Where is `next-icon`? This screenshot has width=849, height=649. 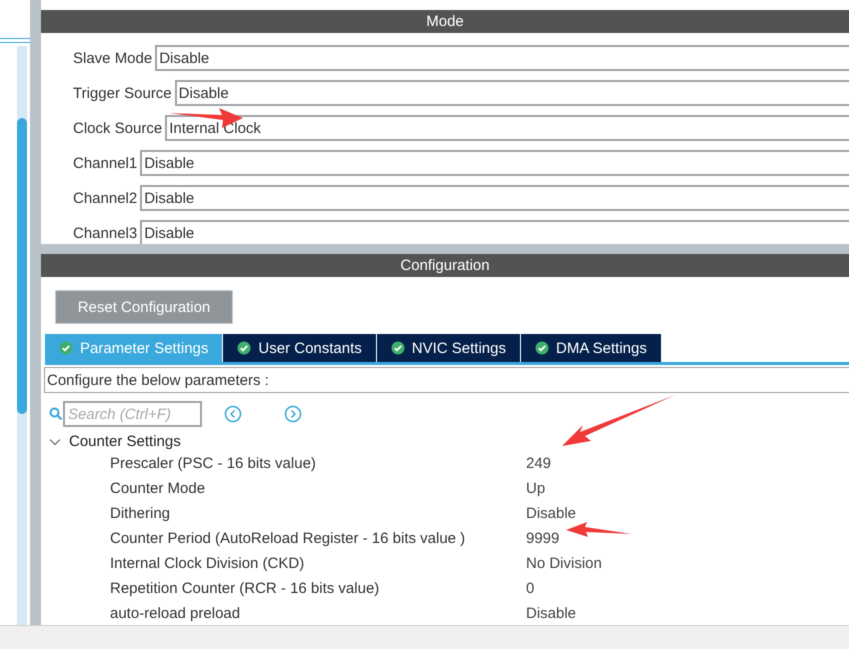 next-icon is located at coordinates (293, 414).